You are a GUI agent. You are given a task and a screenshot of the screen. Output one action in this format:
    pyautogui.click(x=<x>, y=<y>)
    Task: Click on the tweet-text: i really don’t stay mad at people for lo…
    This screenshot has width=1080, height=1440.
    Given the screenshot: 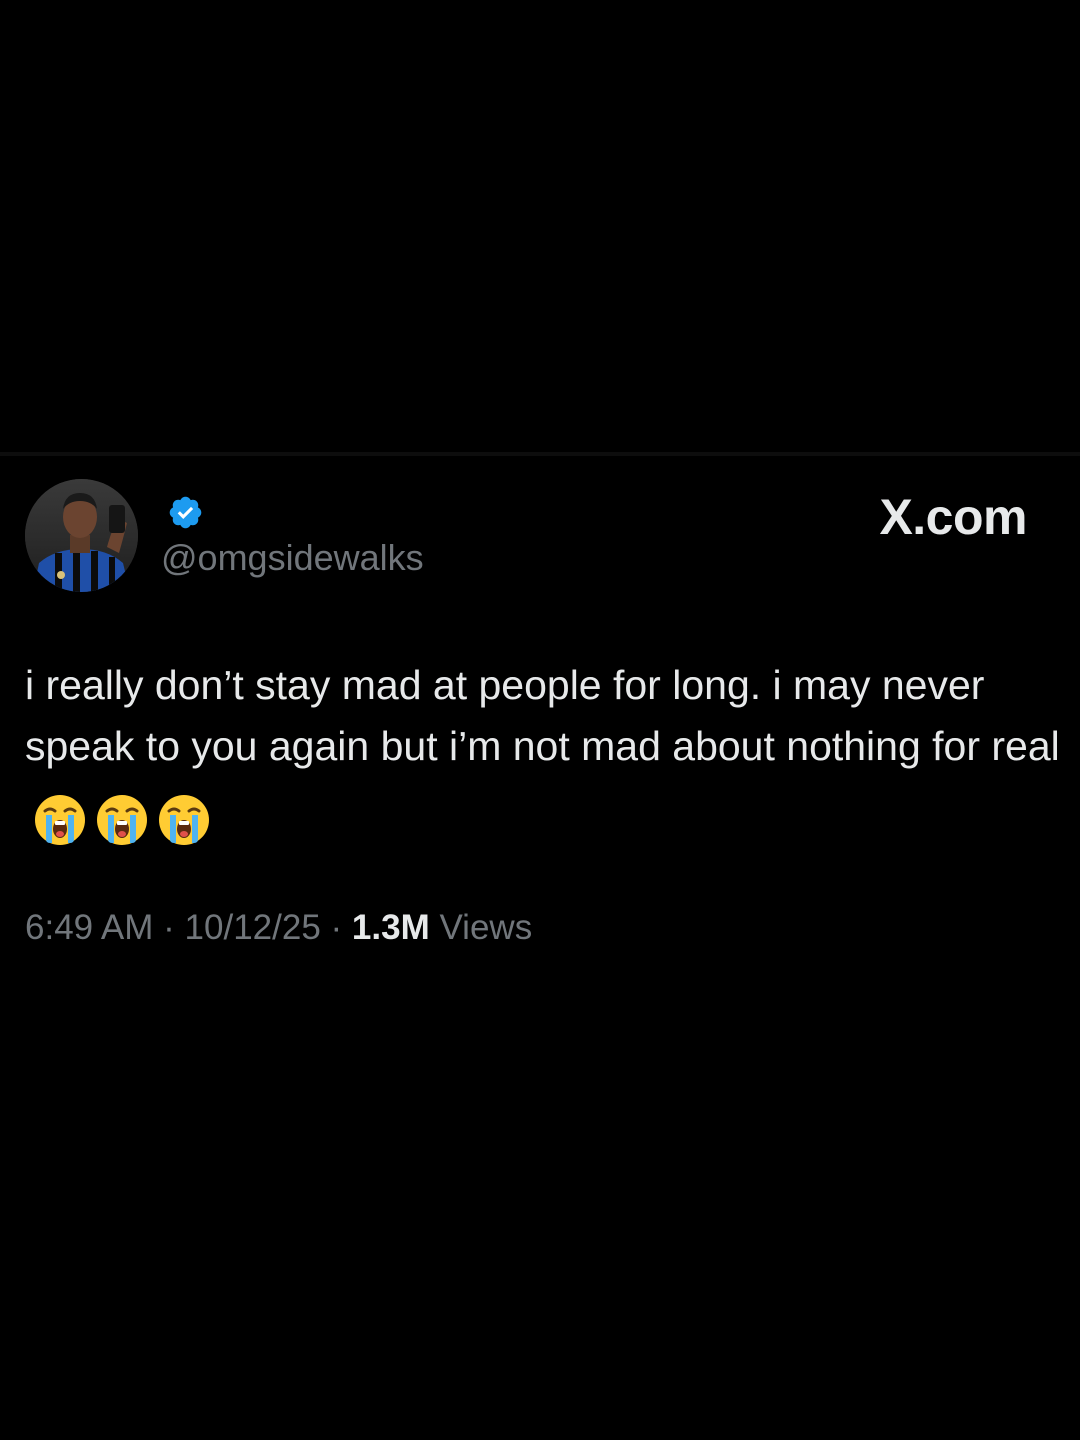 What is the action you would take?
    pyautogui.click(x=545, y=751)
    